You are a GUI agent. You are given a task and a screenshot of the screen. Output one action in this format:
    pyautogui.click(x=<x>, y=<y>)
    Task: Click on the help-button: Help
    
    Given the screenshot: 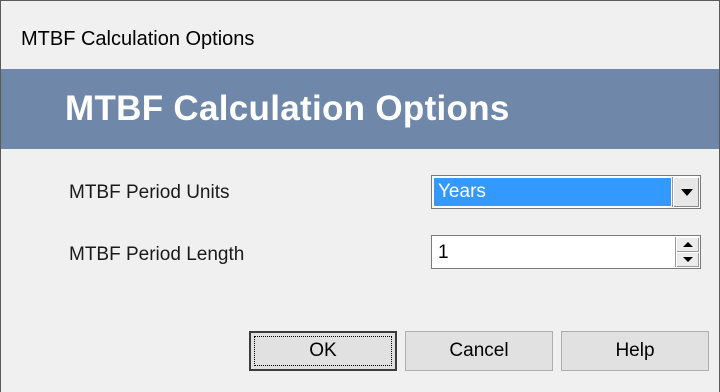 What is the action you would take?
    pyautogui.click(x=635, y=351)
    